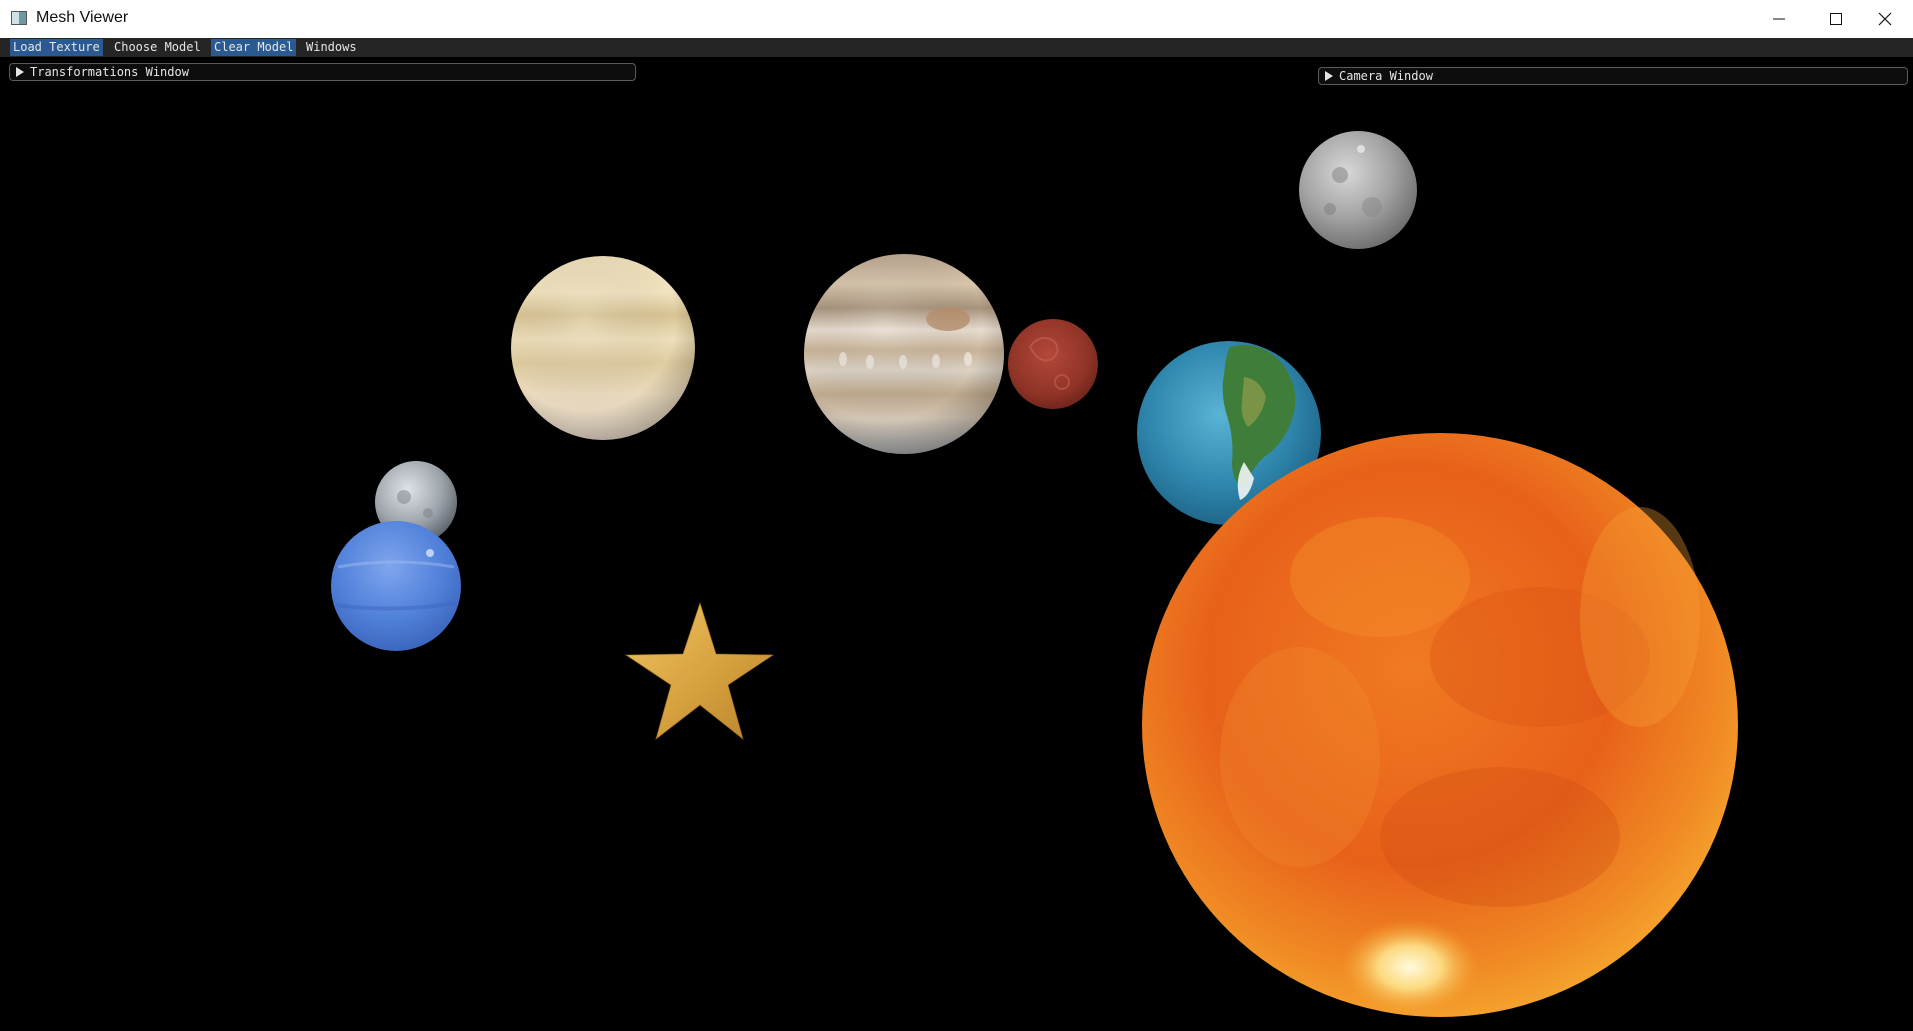  What do you see at coordinates (254, 47) in the screenshot?
I see `menu-clear-model: Clear Model` at bounding box center [254, 47].